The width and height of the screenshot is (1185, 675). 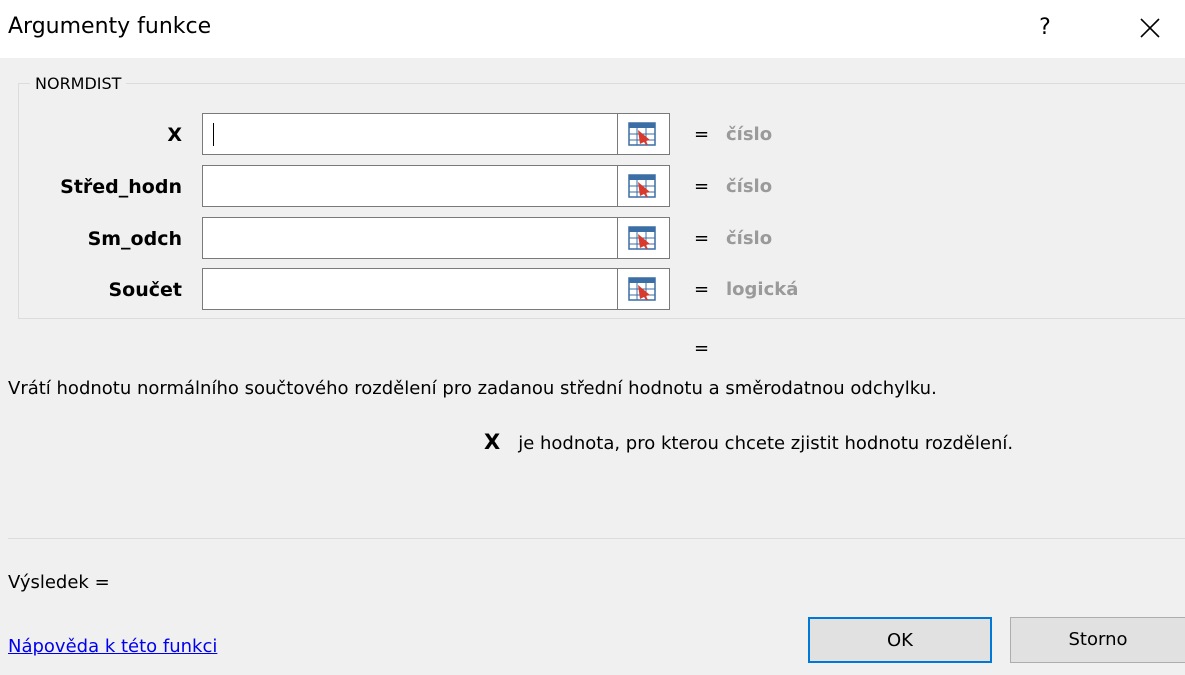 What do you see at coordinates (174, 135) in the screenshot?
I see `argument-label: X` at bounding box center [174, 135].